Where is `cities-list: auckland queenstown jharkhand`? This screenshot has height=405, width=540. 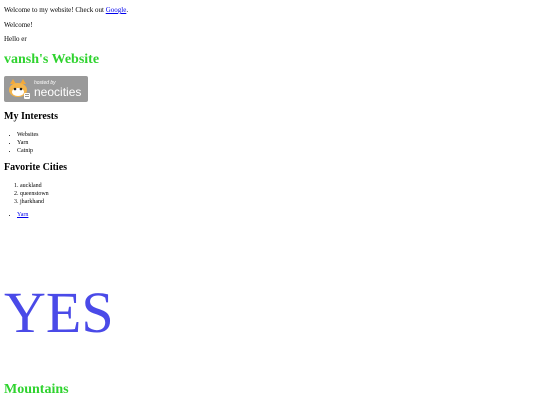
cities-list: auckland queenstown jharkhand is located at coordinates (31, 194).